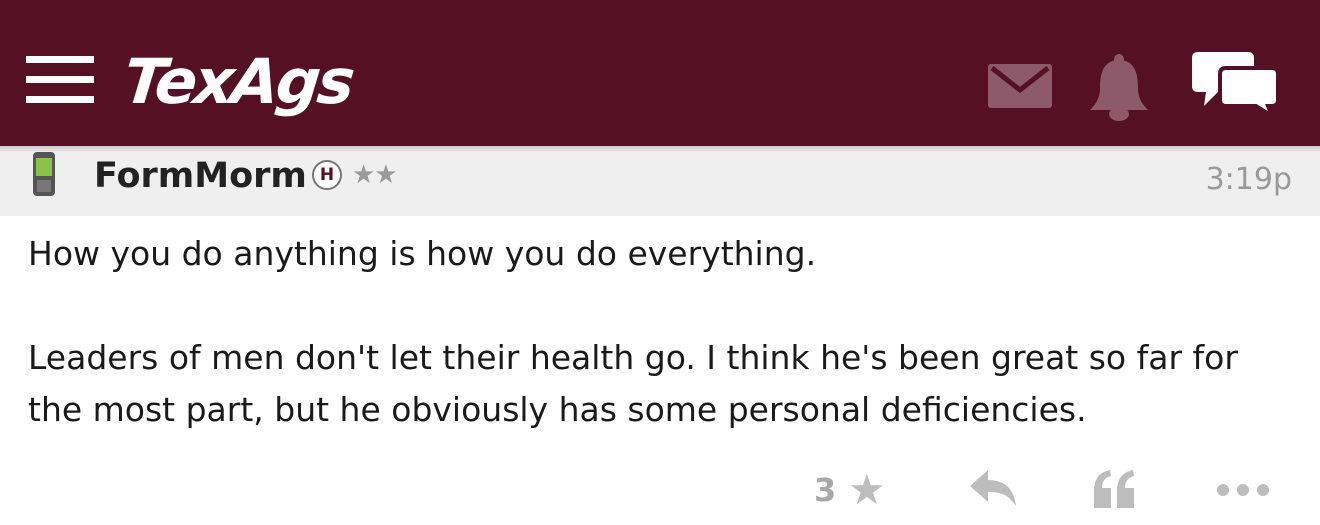 The width and height of the screenshot is (1320, 525). I want to click on reply-arrow-icon, so click(993, 490).